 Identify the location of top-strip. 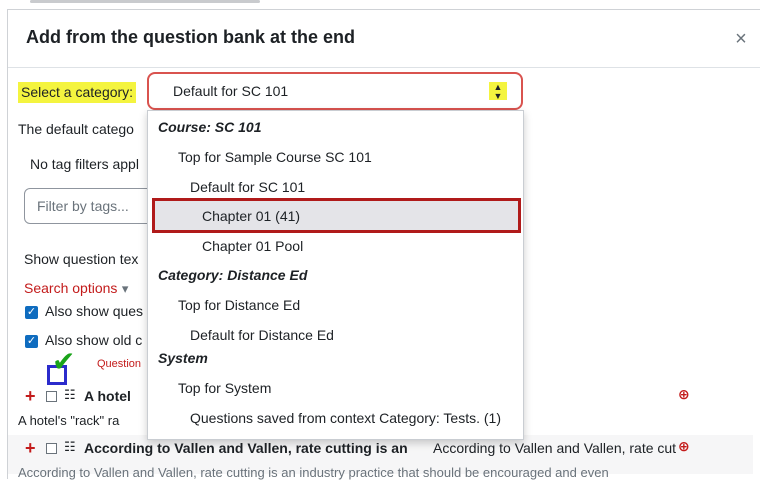
(380, 4).